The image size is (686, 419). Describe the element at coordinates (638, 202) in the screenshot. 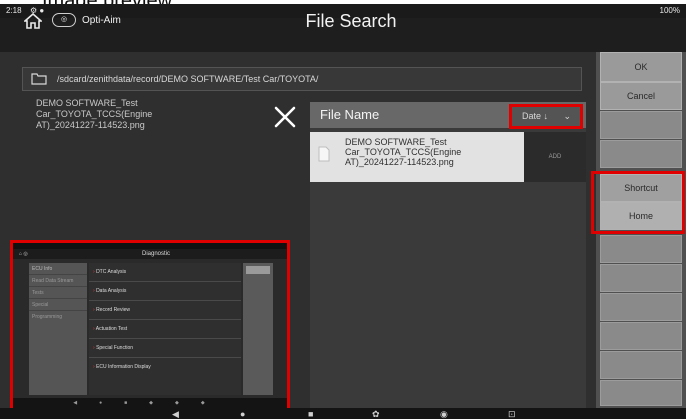

I see `shortcut-home-highlight` at that location.